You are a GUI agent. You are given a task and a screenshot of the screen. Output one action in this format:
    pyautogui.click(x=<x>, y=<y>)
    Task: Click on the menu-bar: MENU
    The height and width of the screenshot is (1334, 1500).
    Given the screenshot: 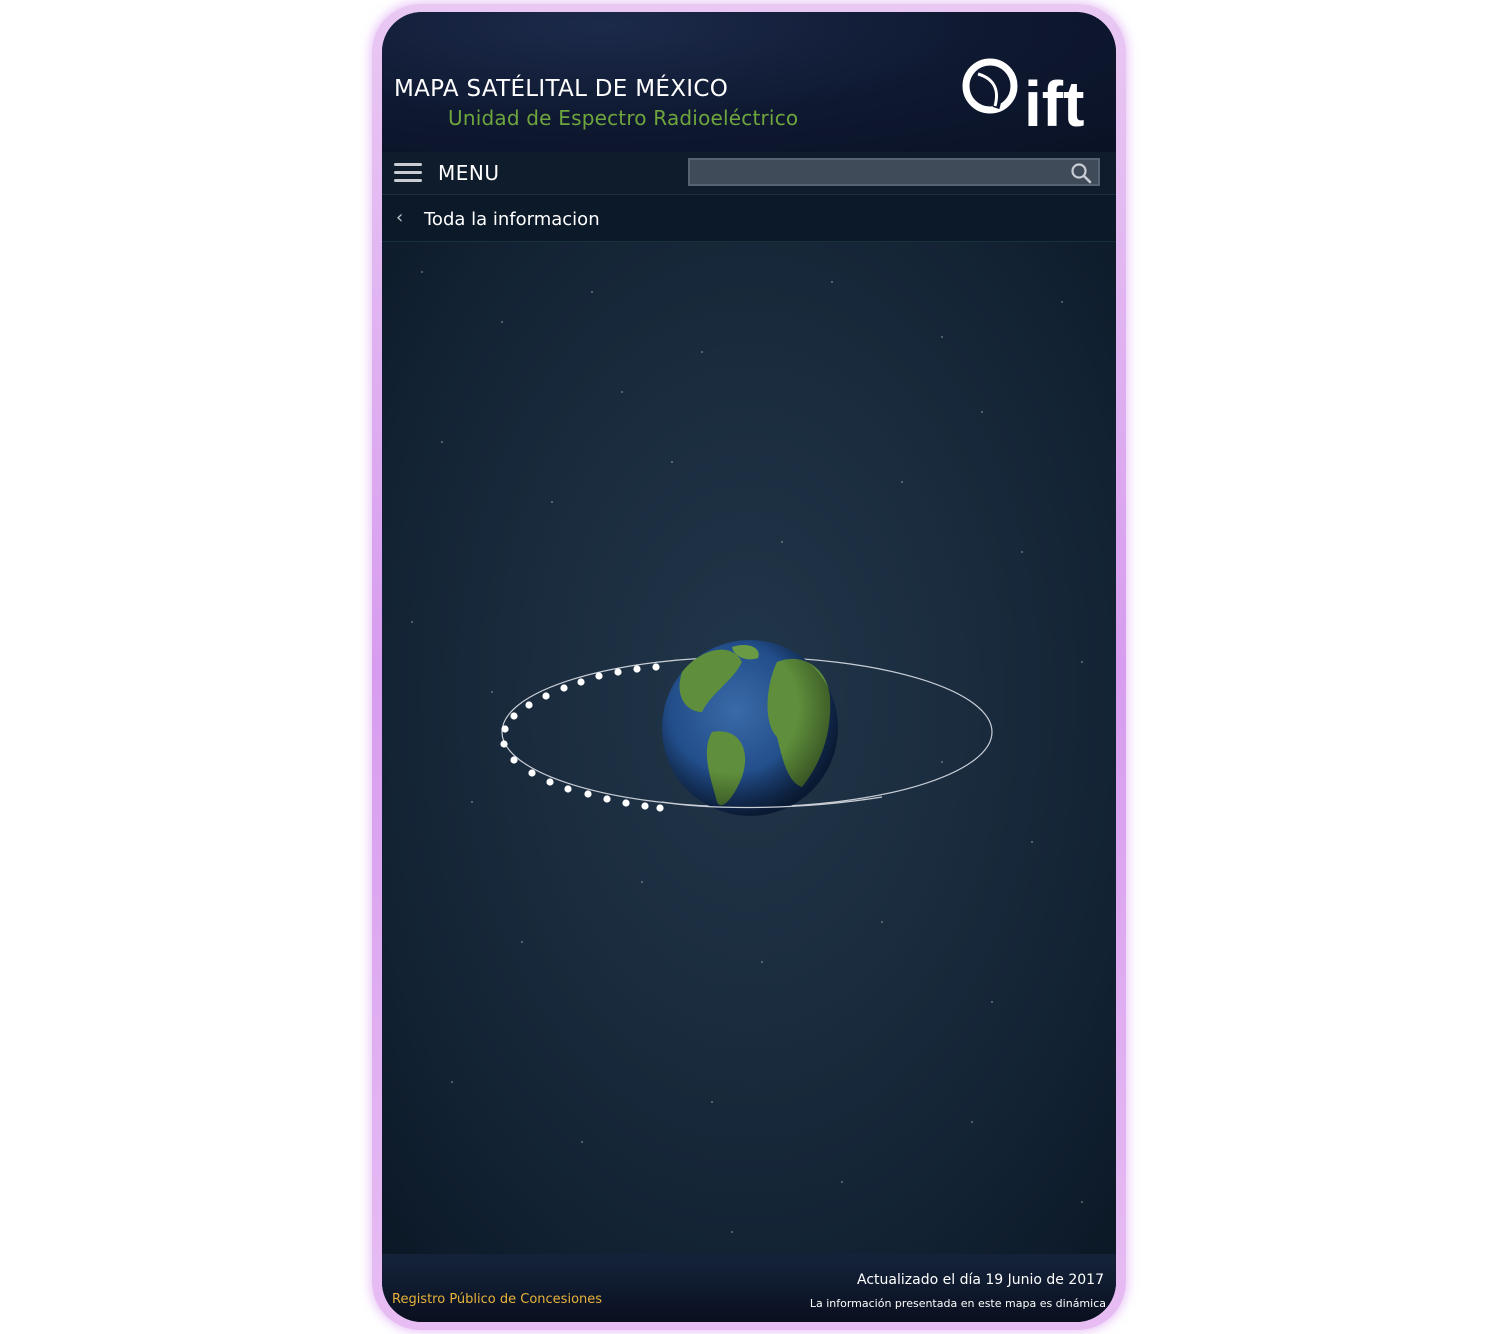 What is the action you would take?
    pyautogui.click(x=749, y=173)
    